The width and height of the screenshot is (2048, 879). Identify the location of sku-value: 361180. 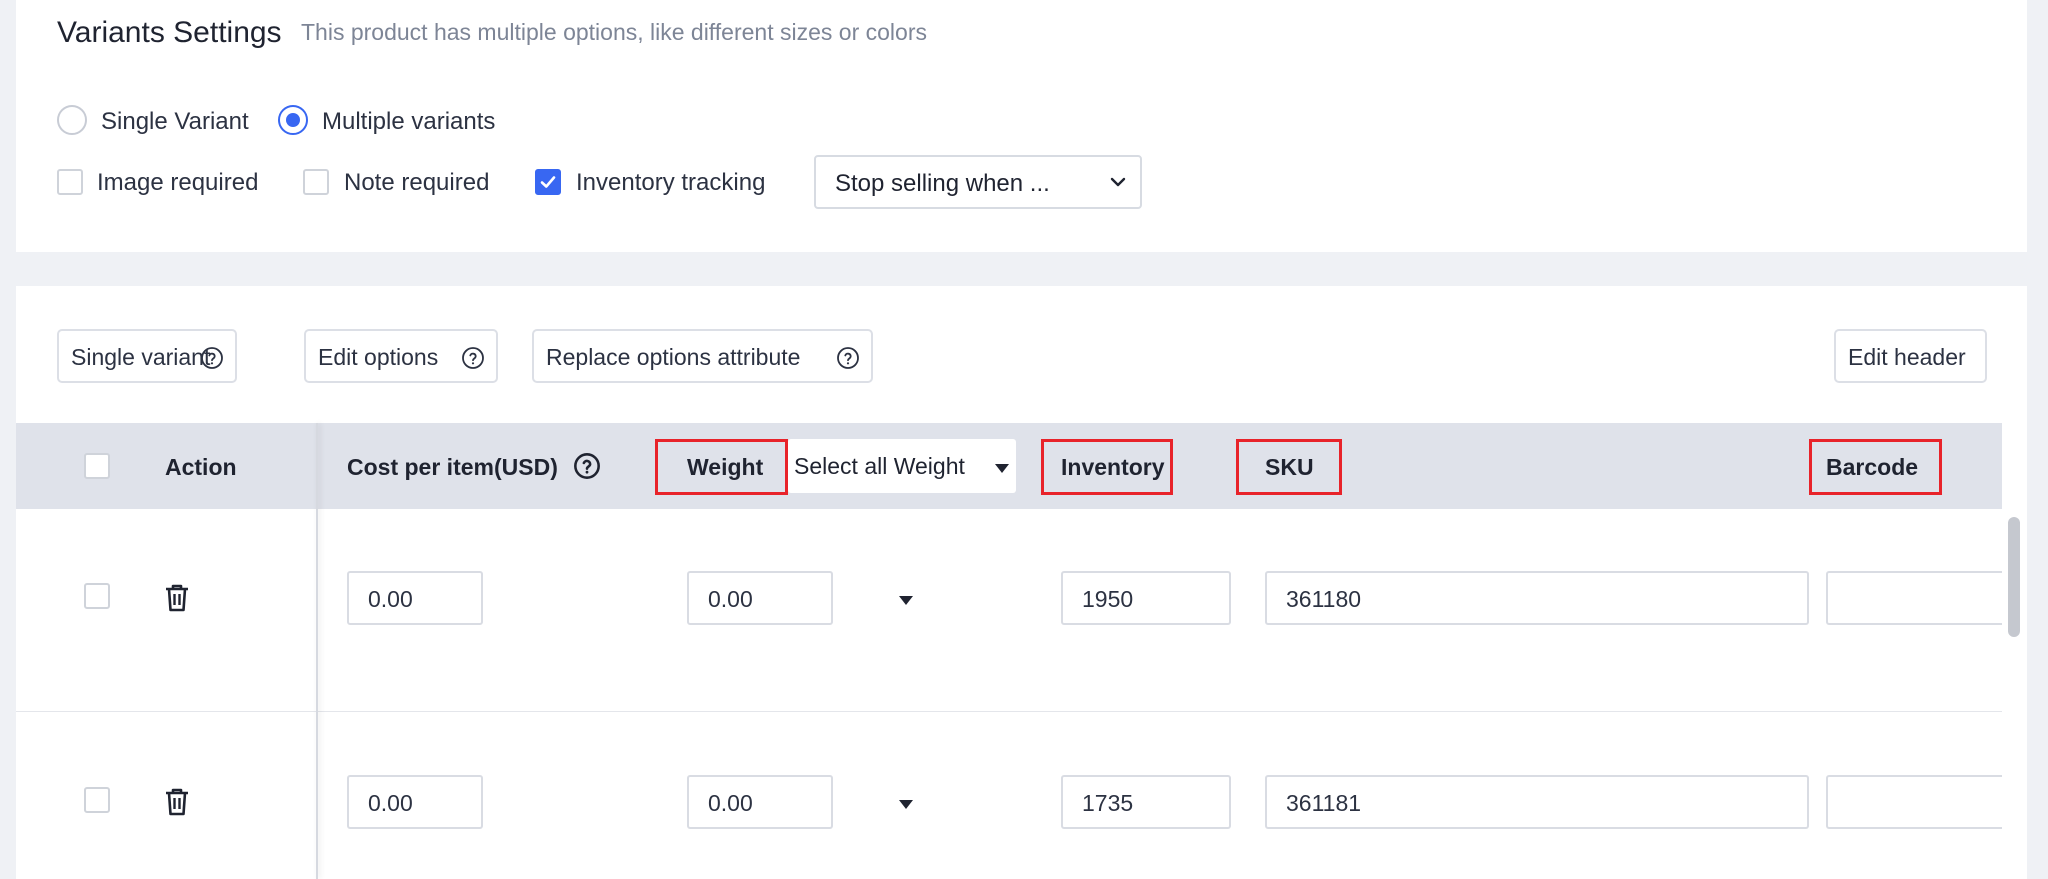
(1324, 599).